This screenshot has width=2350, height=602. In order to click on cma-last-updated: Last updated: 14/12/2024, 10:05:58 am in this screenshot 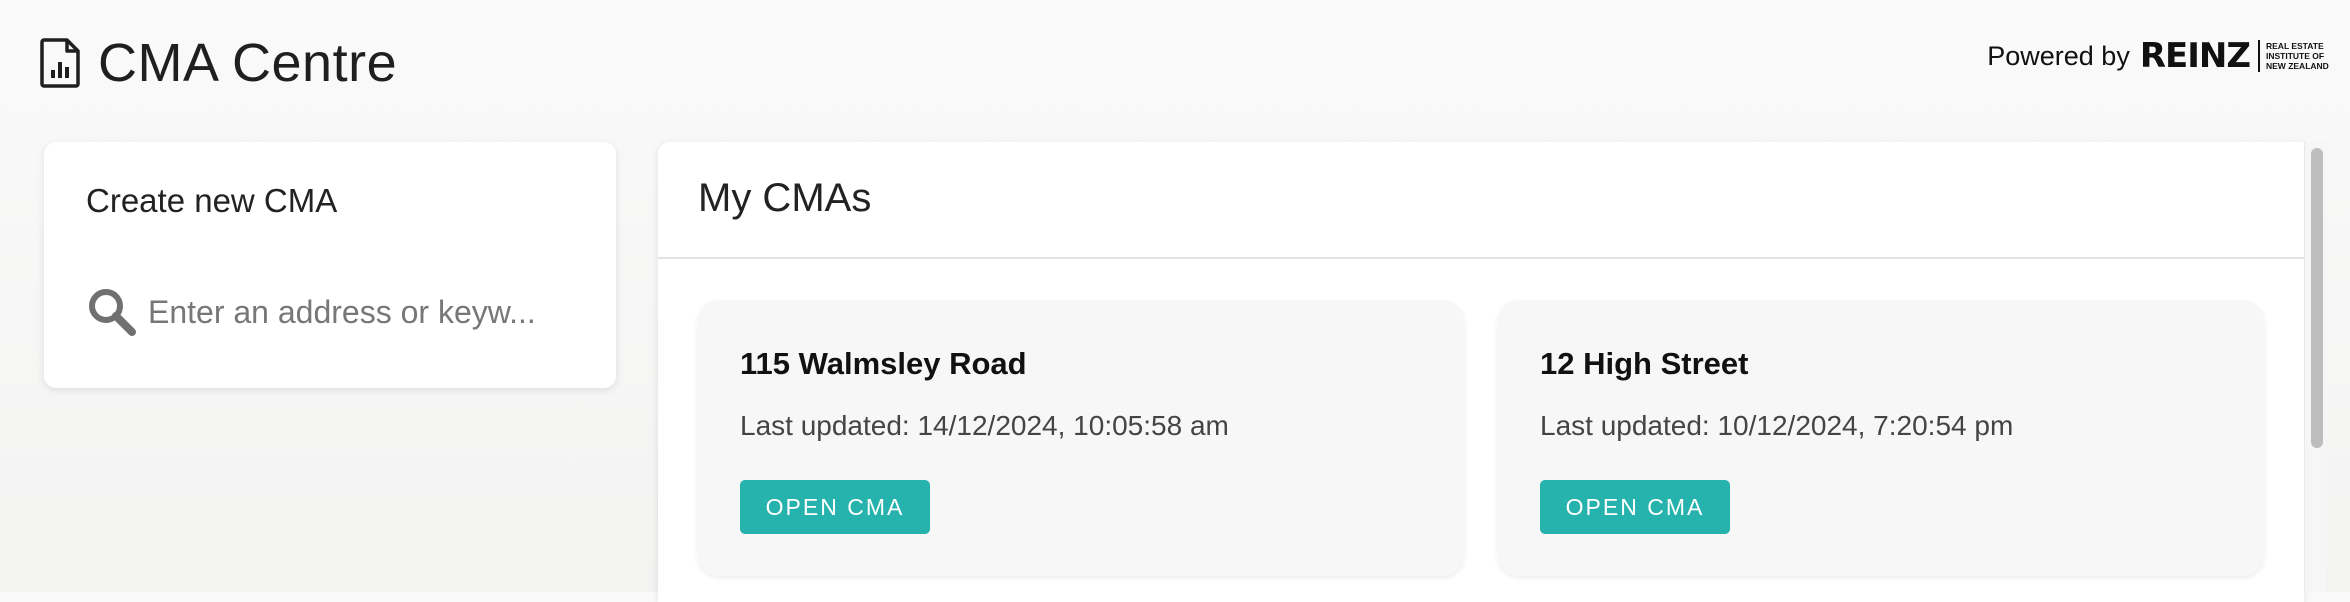, I will do `click(984, 425)`.